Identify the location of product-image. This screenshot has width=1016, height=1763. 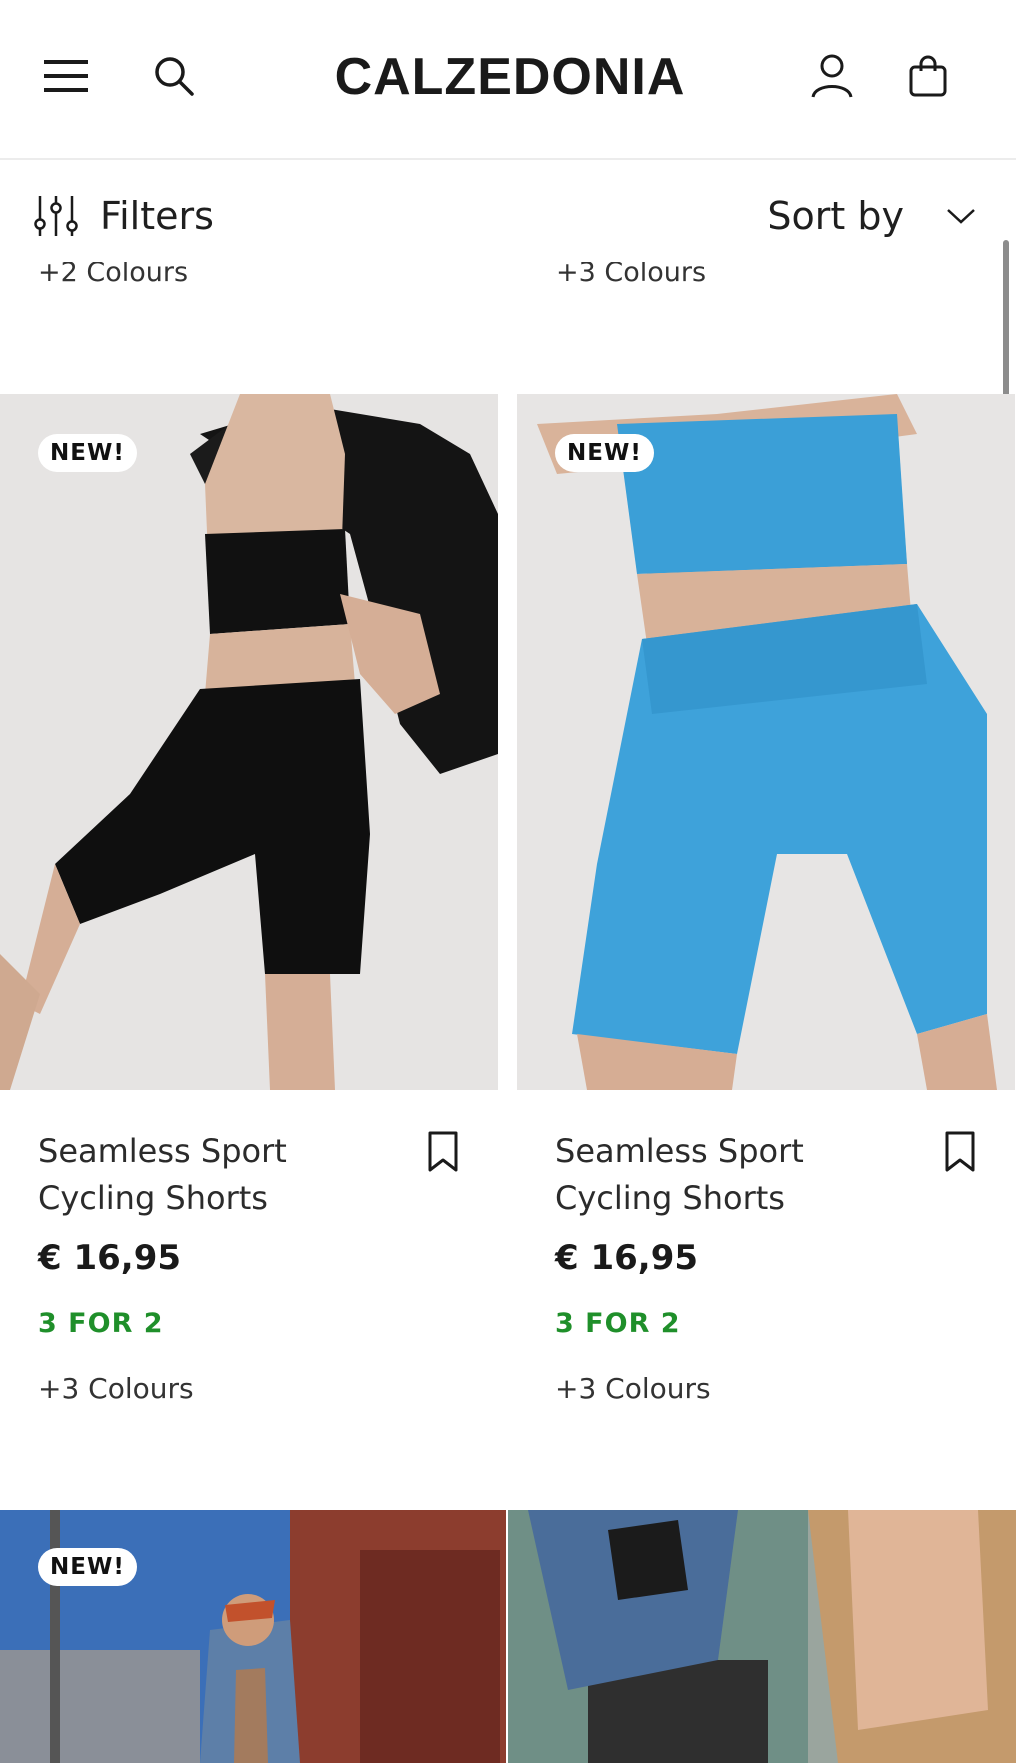
(762, 1636).